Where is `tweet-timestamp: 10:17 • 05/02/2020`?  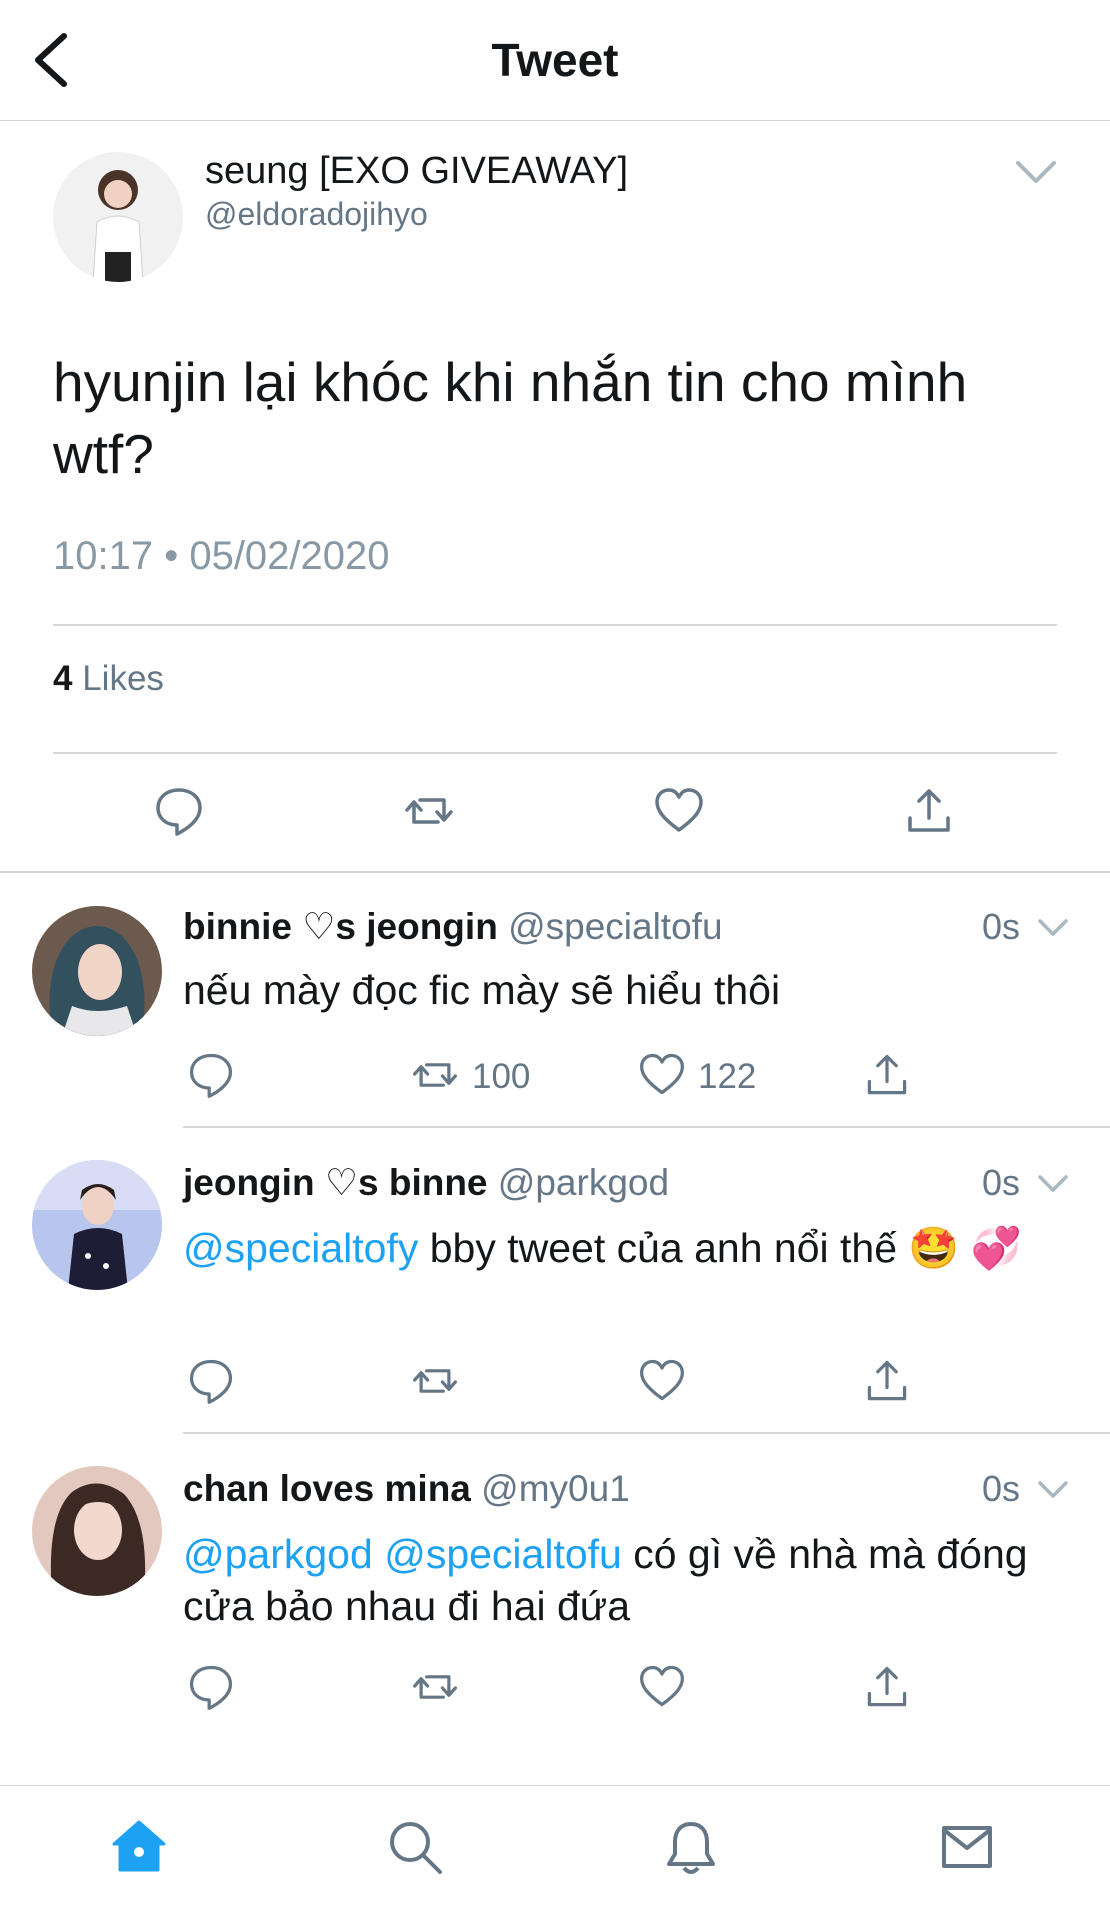
tweet-timestamp: 10:17 • 05/02/2020 is located at coordinates (221, 556).